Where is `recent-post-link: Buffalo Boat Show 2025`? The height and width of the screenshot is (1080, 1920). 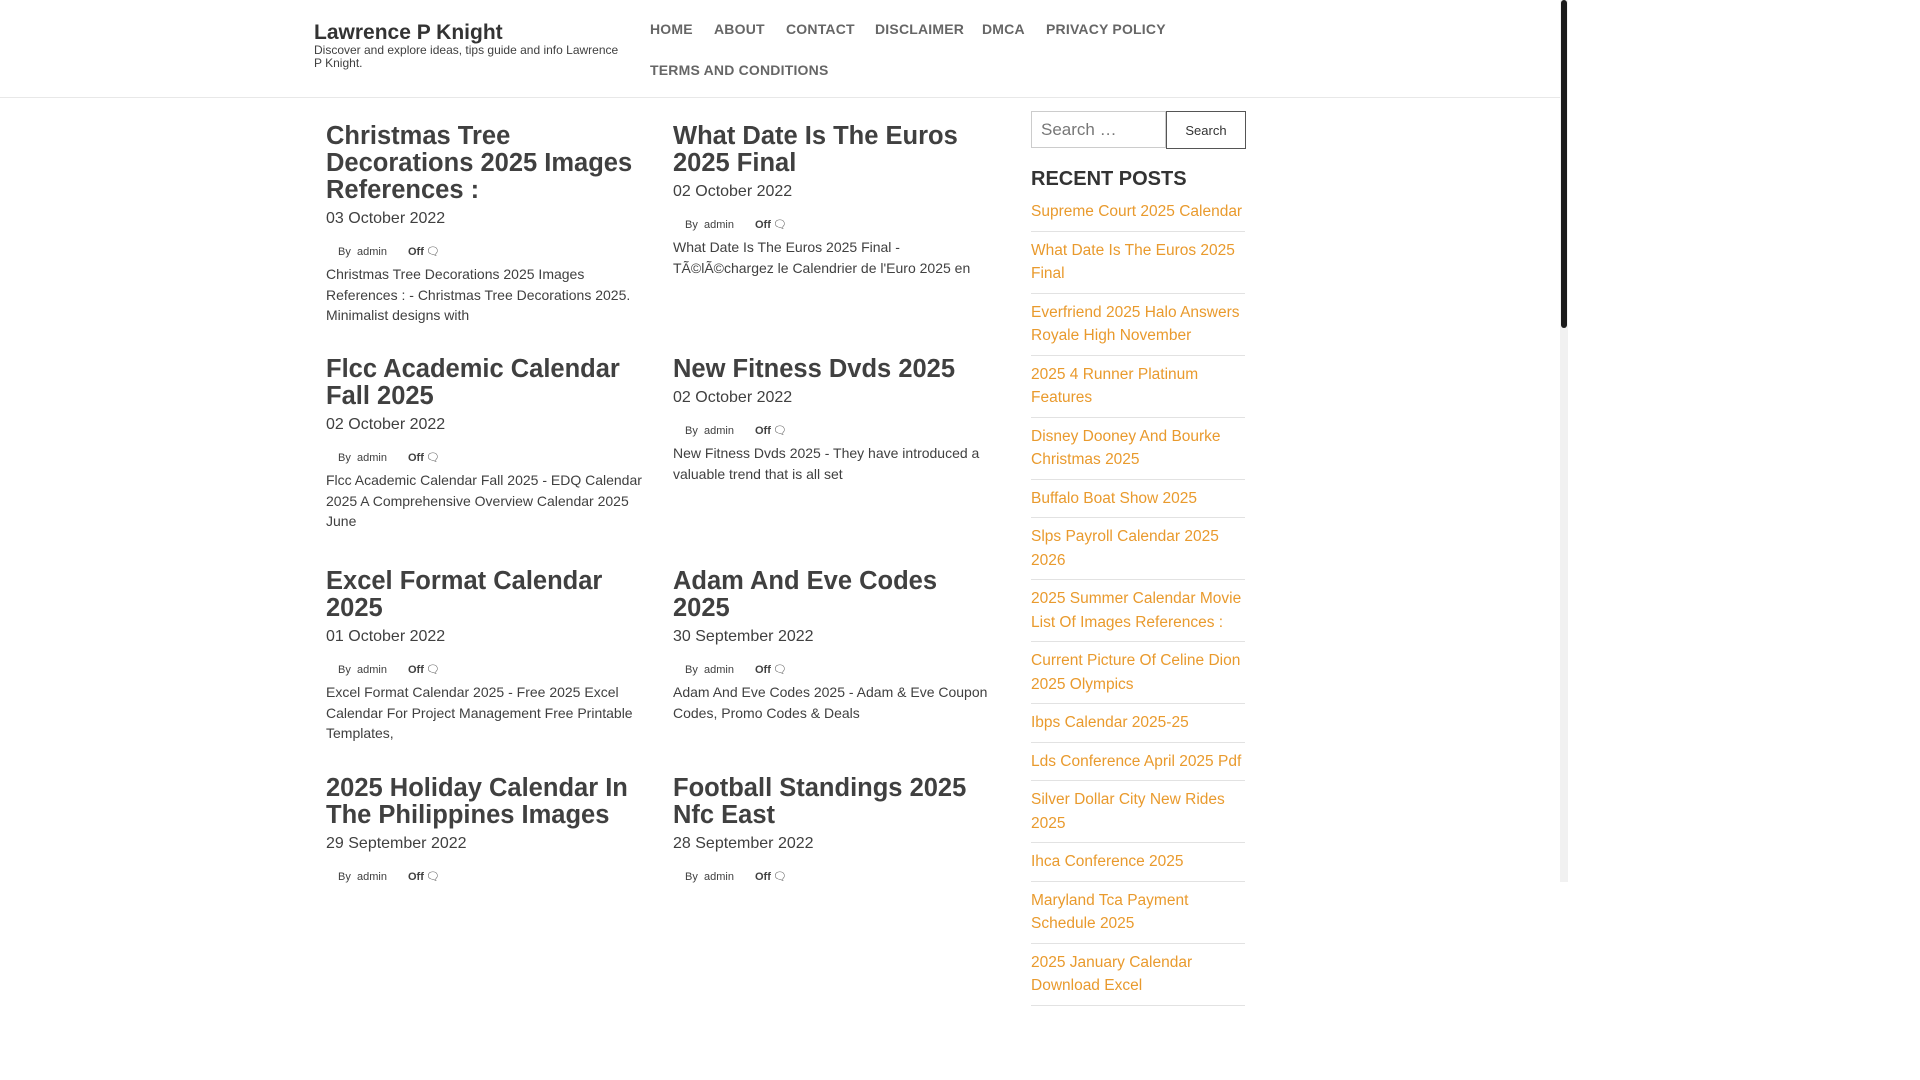
recent-post-link: Buffalo Boat Show 2025 is located at coordinates (1138, 499).